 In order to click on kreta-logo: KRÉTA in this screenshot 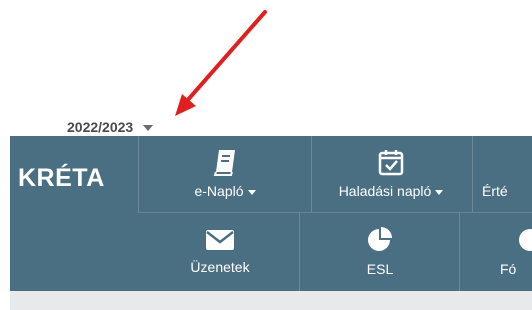, I will do `click(74, 174)`.